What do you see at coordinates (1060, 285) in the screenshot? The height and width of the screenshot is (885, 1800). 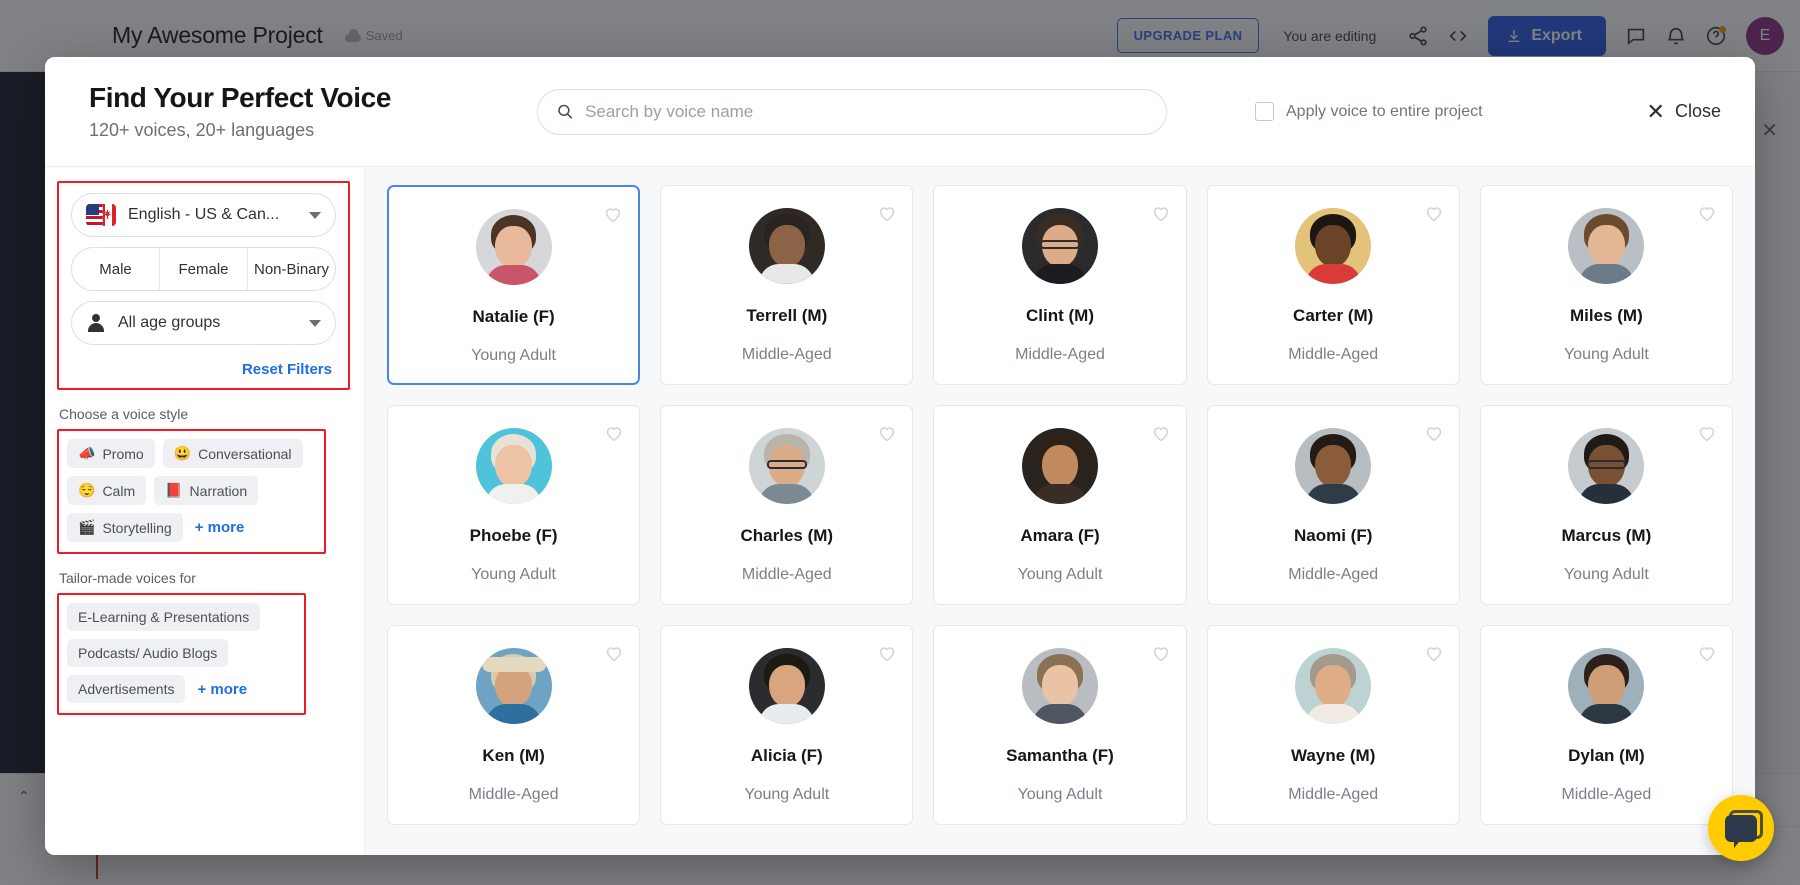 I see `voice-card: Clint (M) Middle-Aged` at bounding box center [1060, 285].